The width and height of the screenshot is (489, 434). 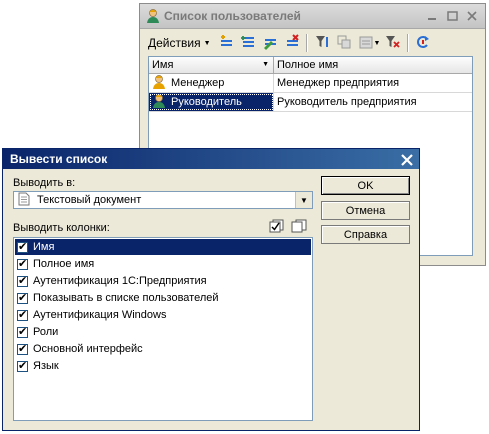 What do you see at coordinates (198, 83) in the screenshot?
I see `cell-name-text: Менеджер` at bounding box center [198, 83].